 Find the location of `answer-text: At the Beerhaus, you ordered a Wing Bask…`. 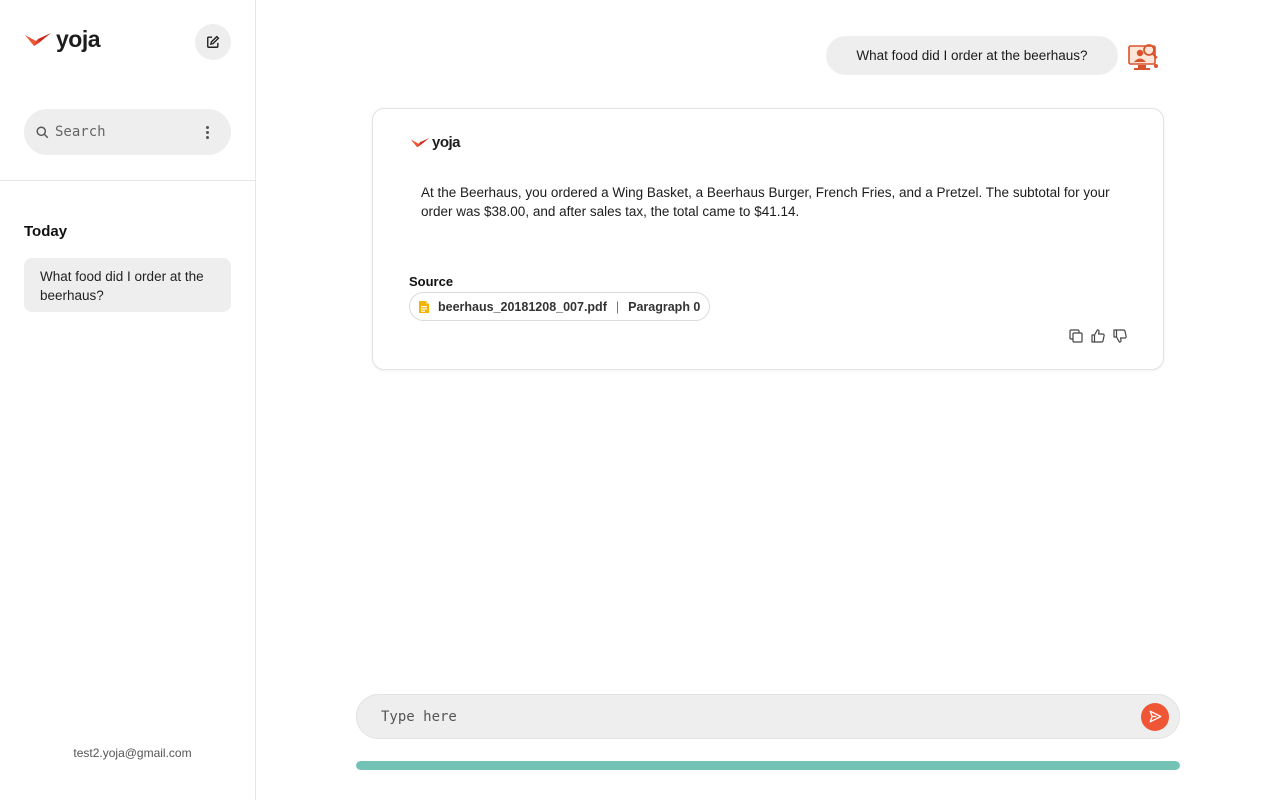

answer-text: At the Beerhaus, you ordered a Wing Bask… is located at coordinates (765, 202).